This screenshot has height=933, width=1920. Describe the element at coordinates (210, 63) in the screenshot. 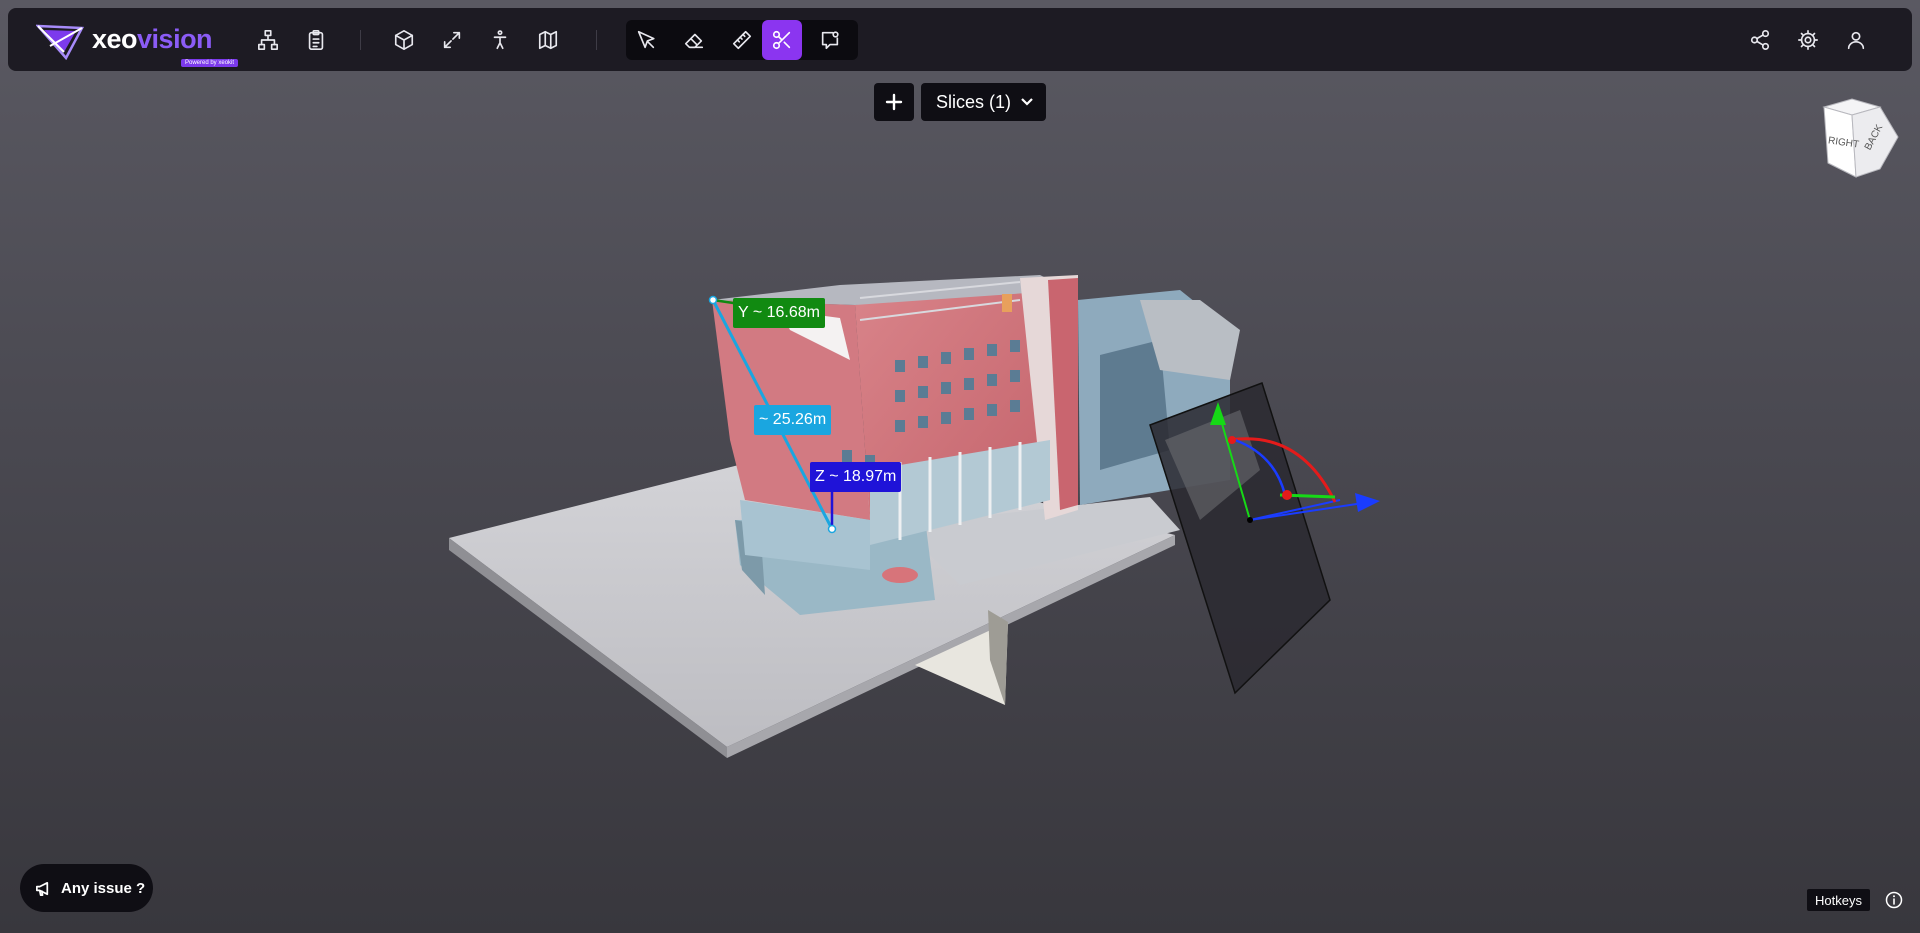

I see `powered-by-badge: Powered by xeokit` at that location.